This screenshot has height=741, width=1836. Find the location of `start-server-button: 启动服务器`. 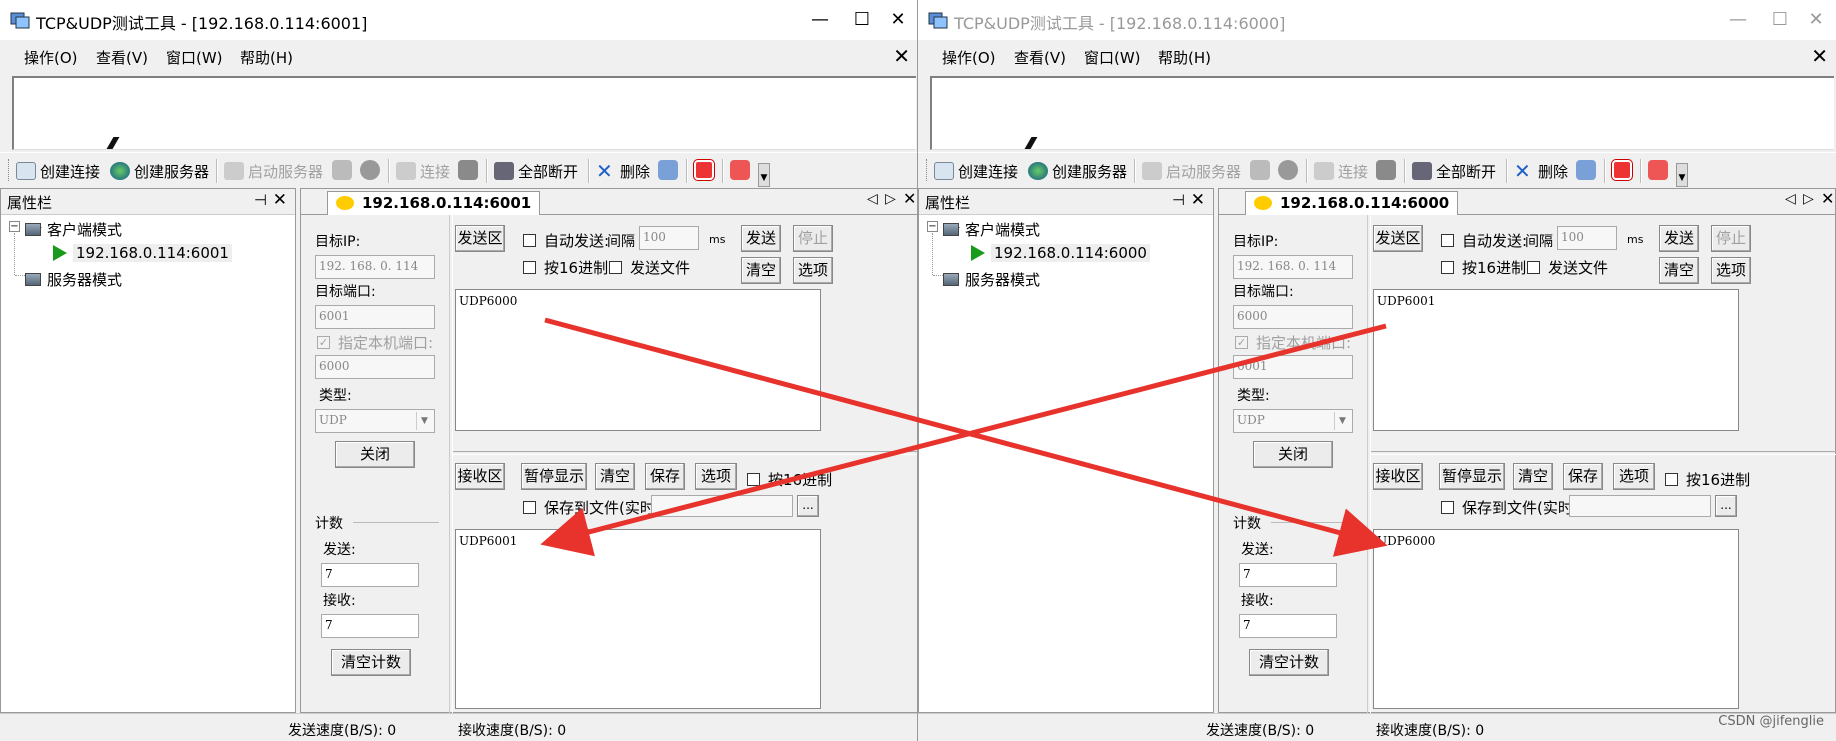

start-server-button: 启动服务器 is located at coordinates (1191, 171).